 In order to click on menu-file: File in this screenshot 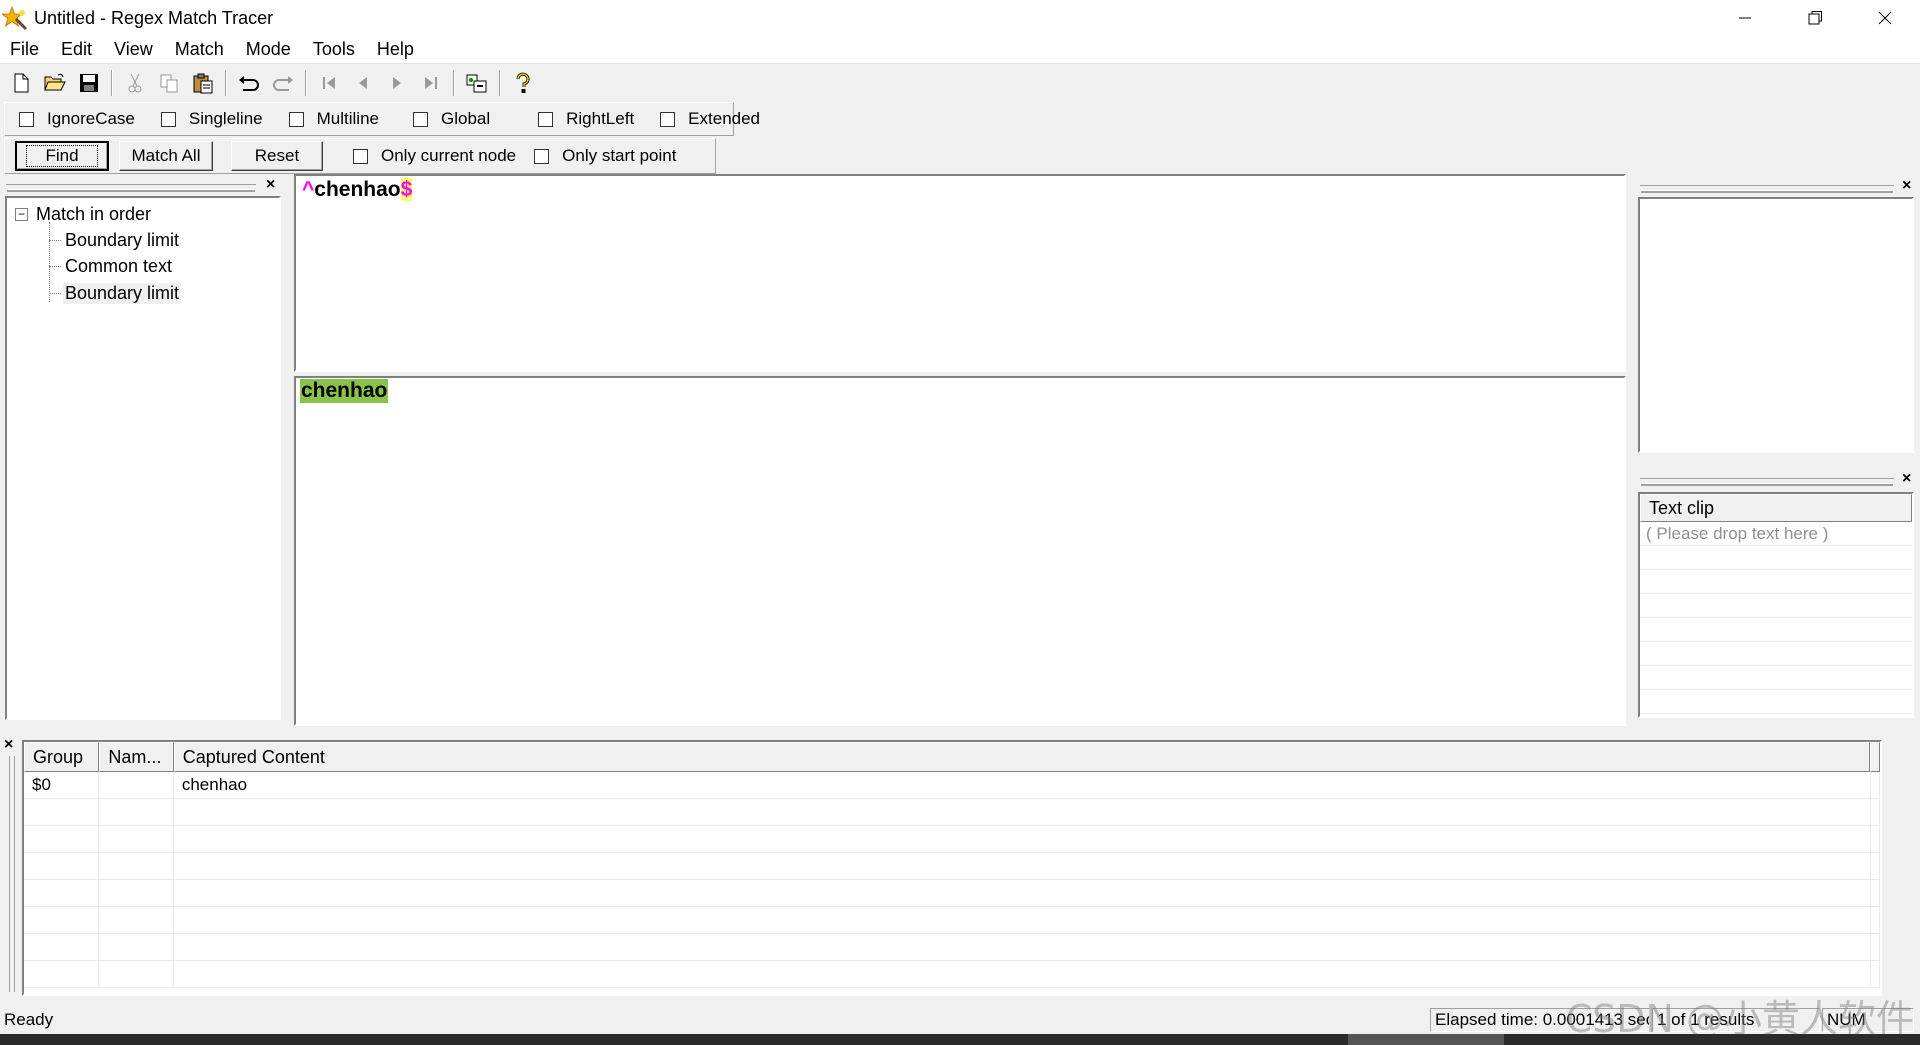, I will do `click(25, 49)`.